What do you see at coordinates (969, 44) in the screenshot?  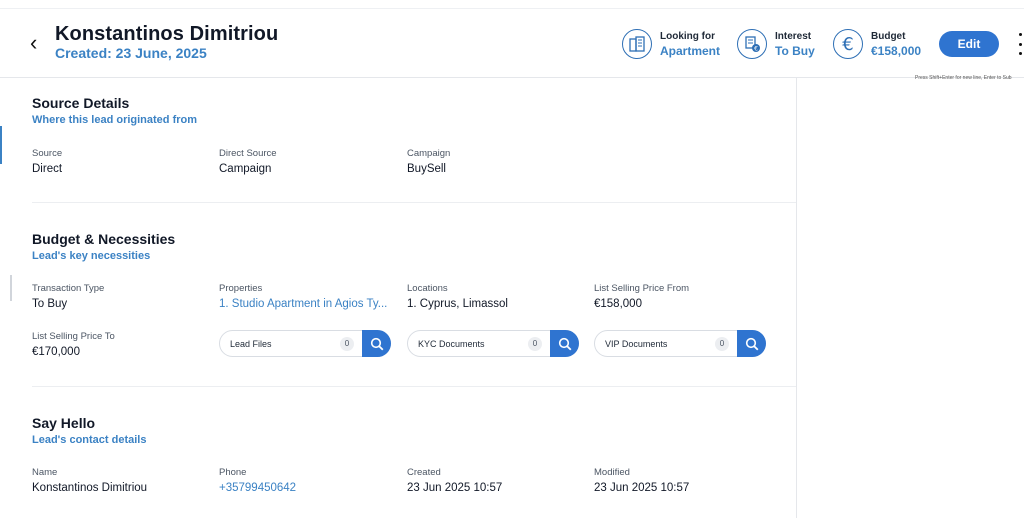 I see `edit-button: Edit` at bounding box center [969, 44].